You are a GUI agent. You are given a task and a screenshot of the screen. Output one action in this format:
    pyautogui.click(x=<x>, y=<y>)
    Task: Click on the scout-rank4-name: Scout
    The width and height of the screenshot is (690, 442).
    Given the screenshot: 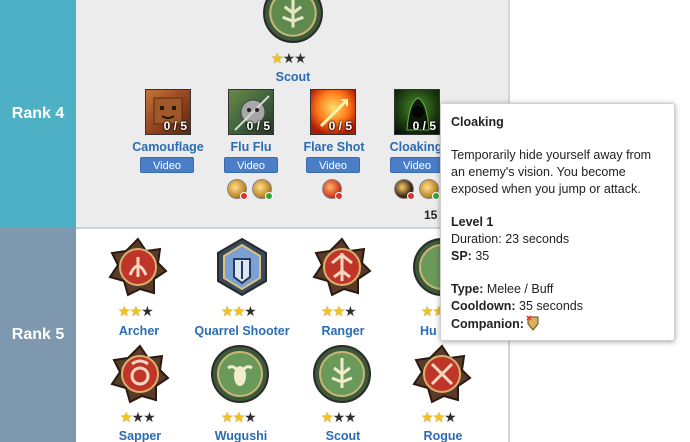 What is the action you would take?
    pyautogui.click(x=293, y=77)
    